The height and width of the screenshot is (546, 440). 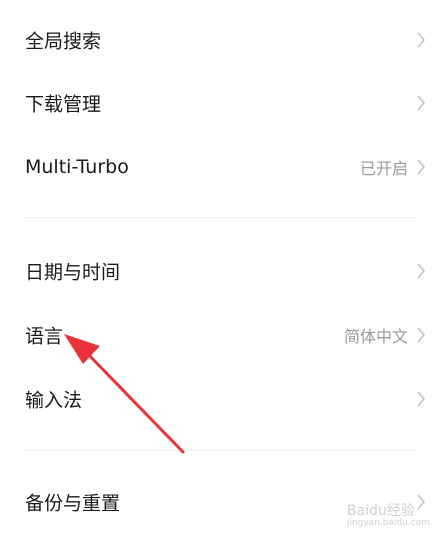 What do you see at coordinates (77, 167) in the screenshot?
I see `settings-item-label: Multi-Turbo` at bounding box center [77, 167].